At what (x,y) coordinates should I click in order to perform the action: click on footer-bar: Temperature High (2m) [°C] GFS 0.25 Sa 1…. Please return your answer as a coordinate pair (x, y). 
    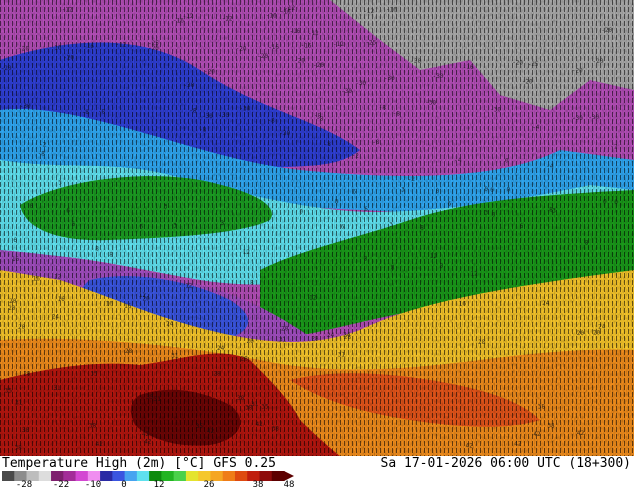
    Looking at the image, I should click on (317, 473).